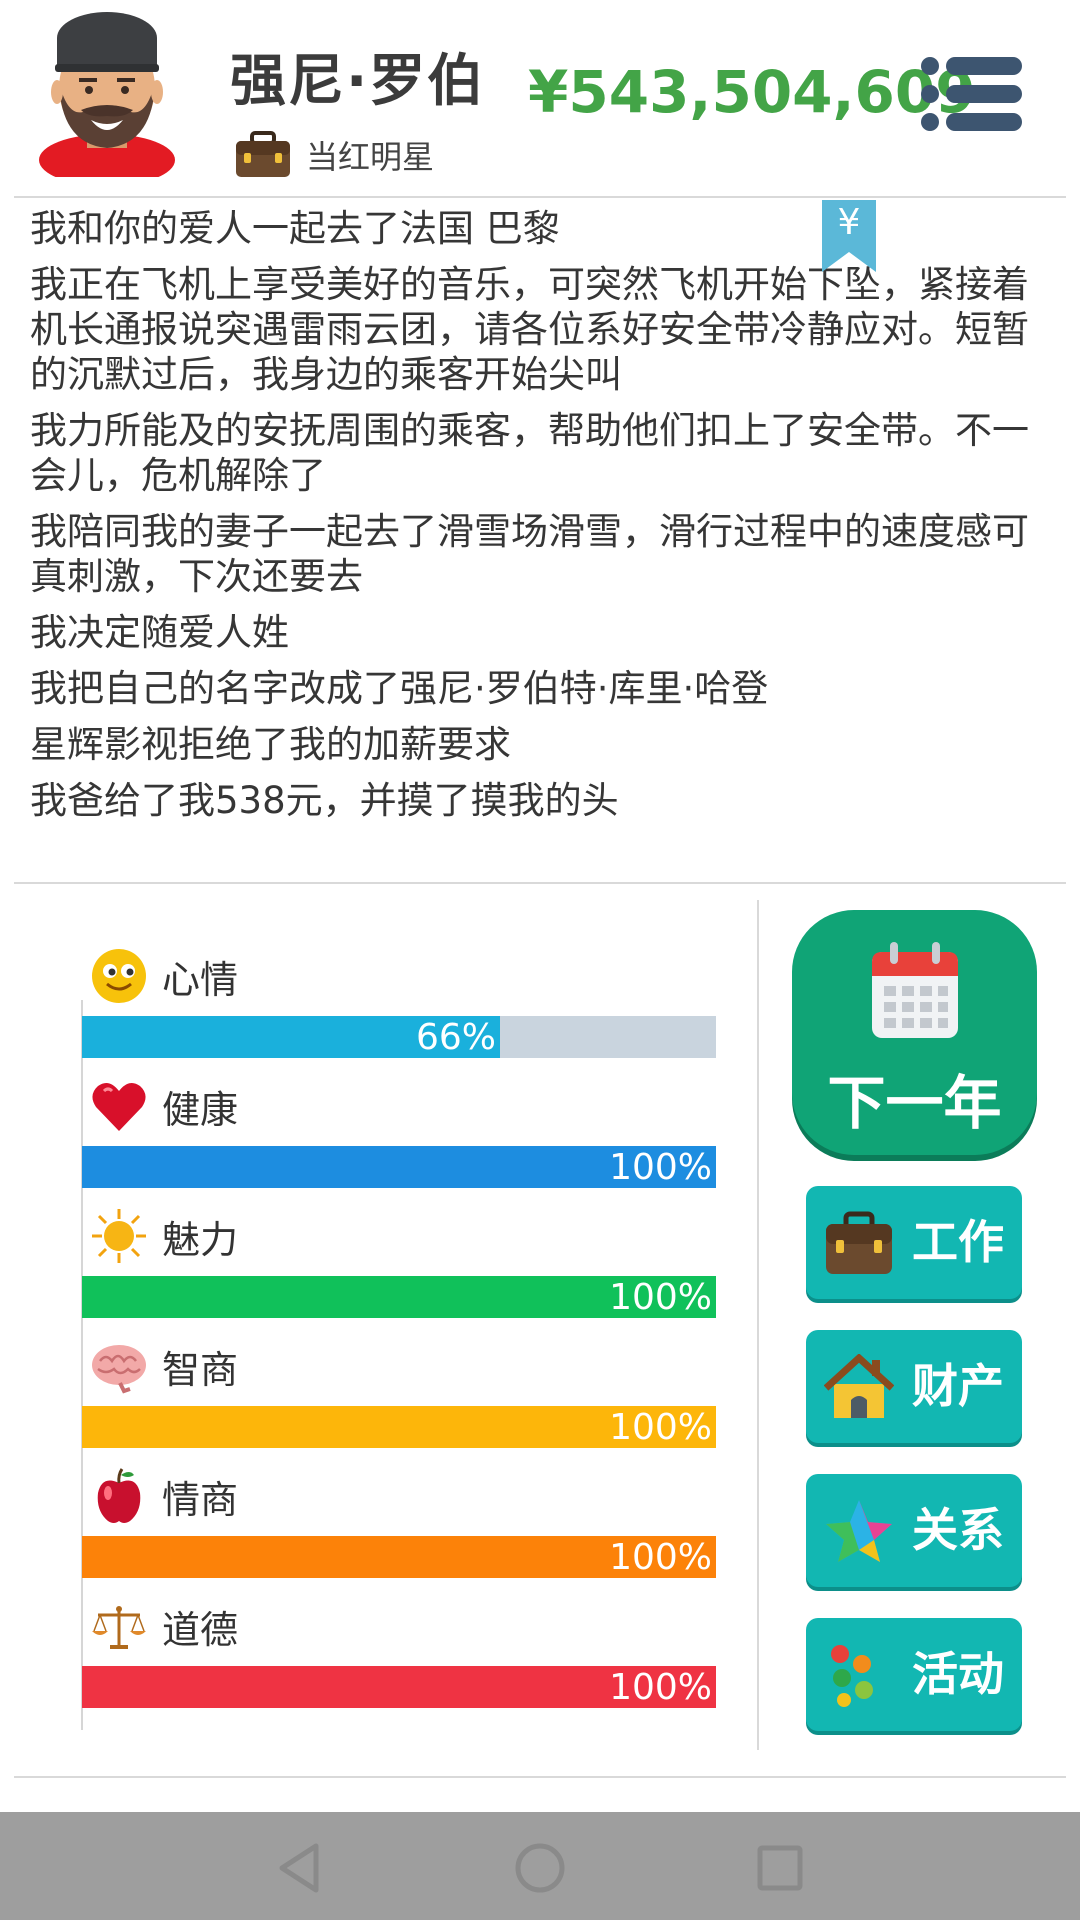  Describe the element at coordinates (107, 94) in the screenshot. I see `avatar` at that location.